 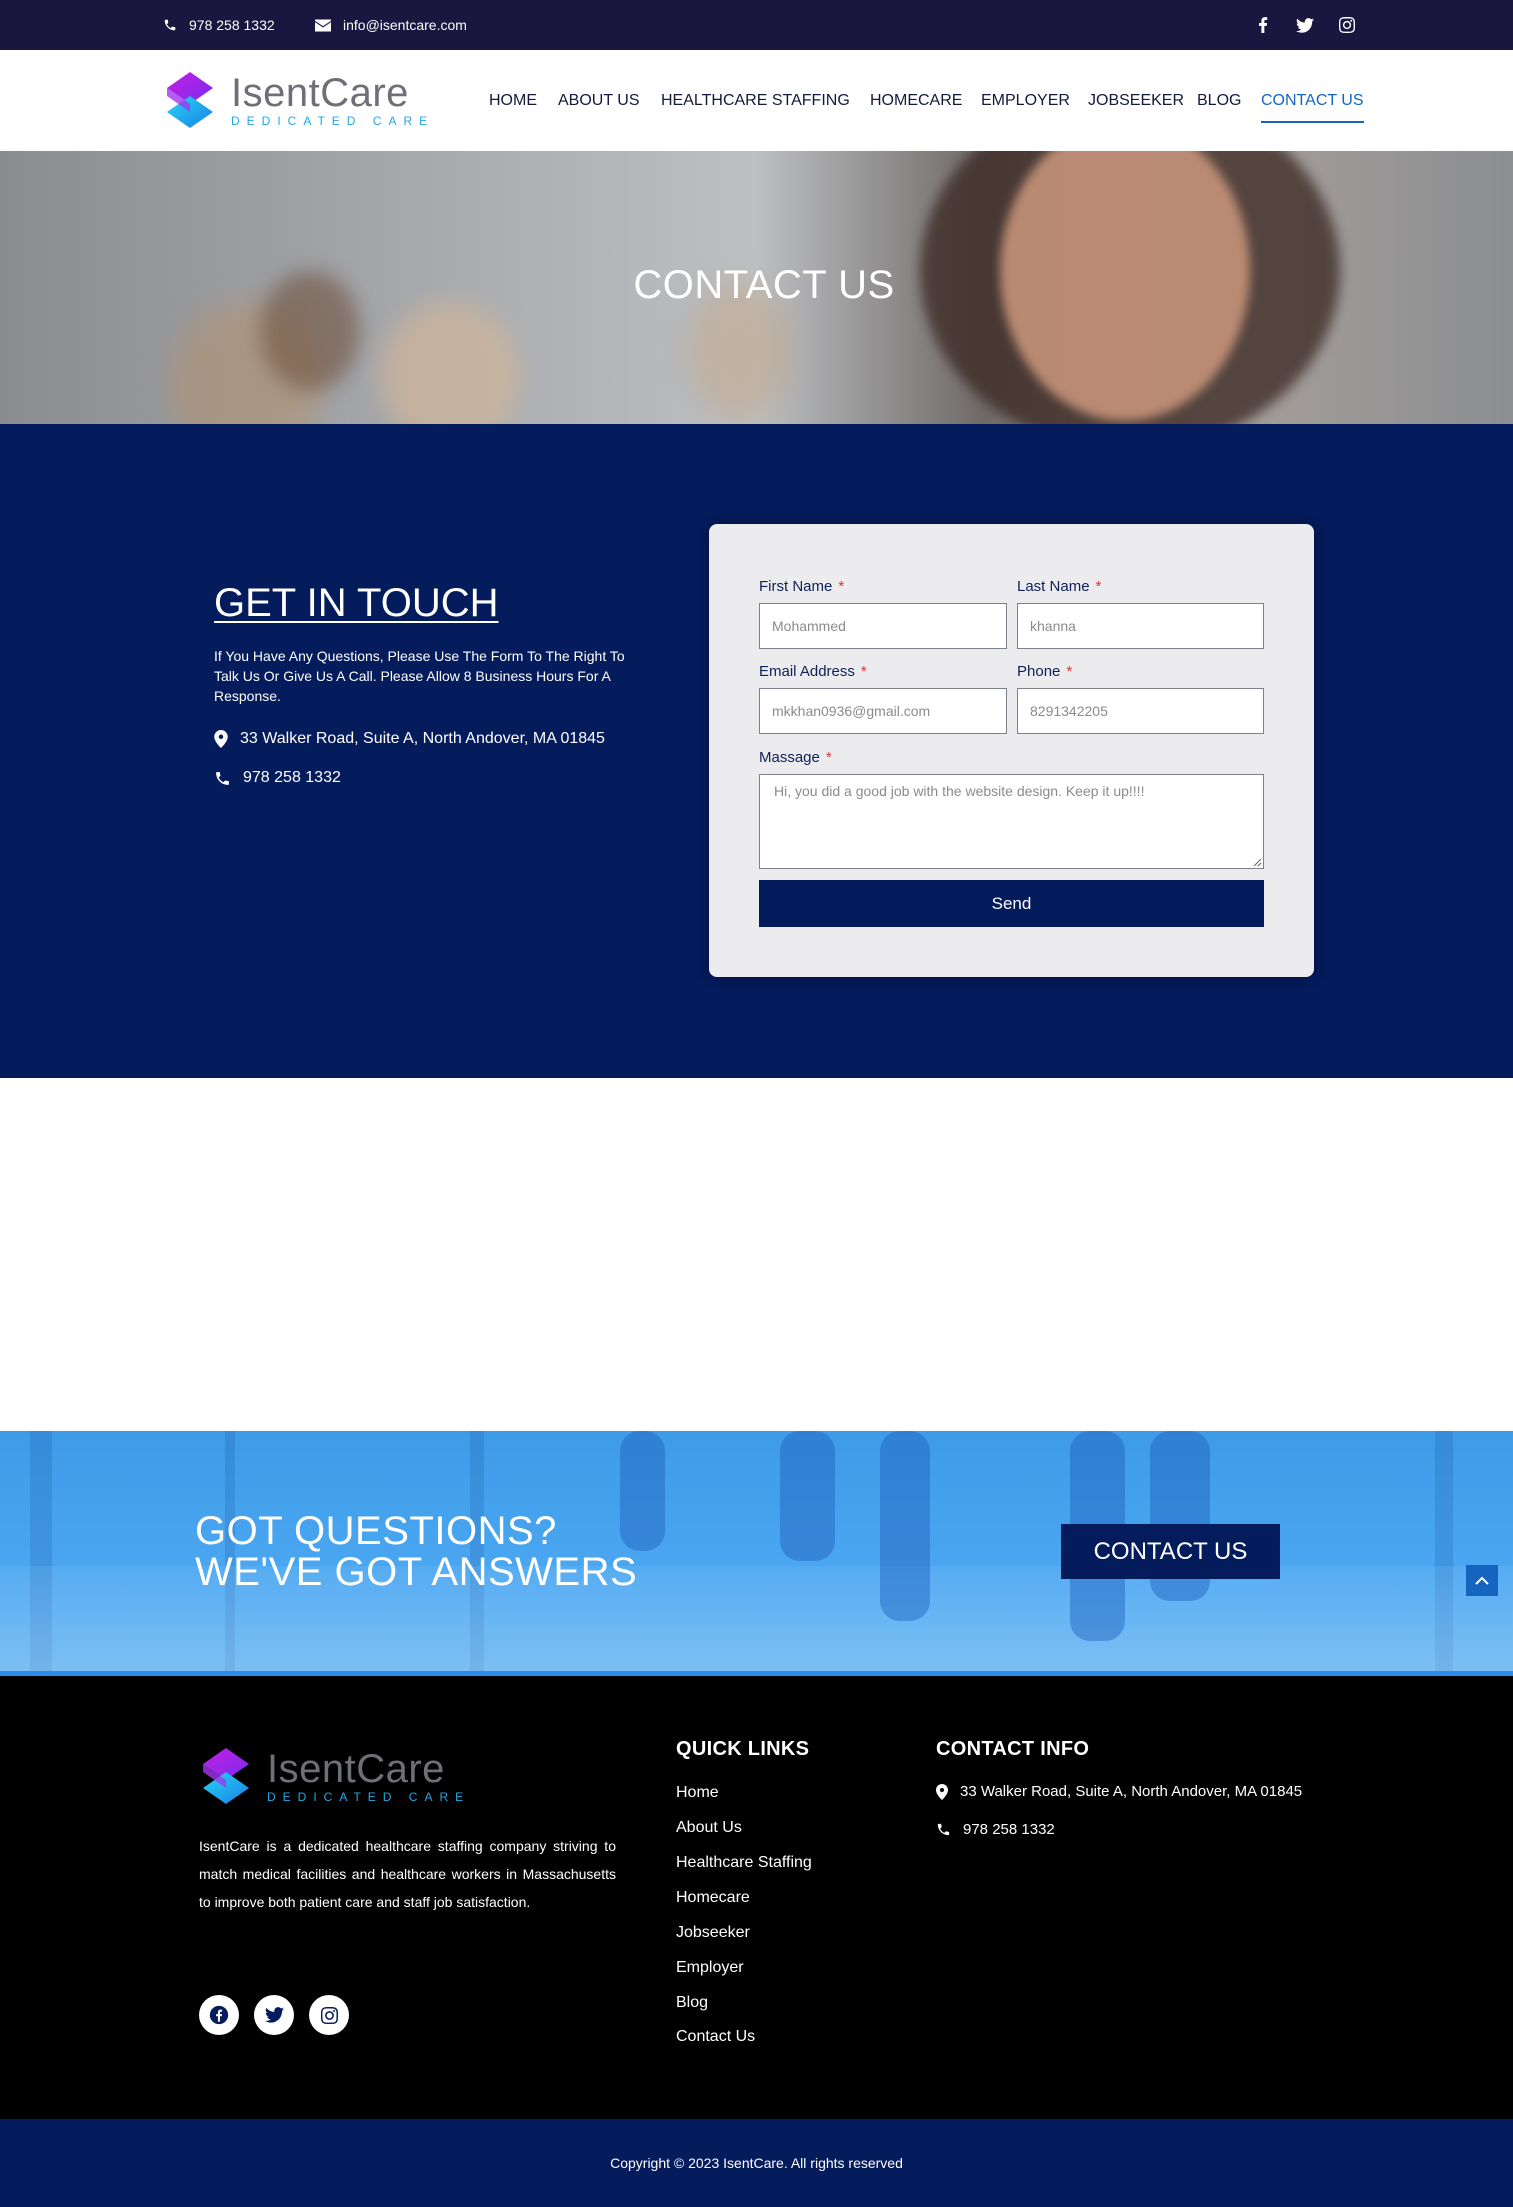 What do you see at coordinates (1140, 626) in the screenshot?
I see `last-name-field: khanna` at bounding box center [1140, 626].